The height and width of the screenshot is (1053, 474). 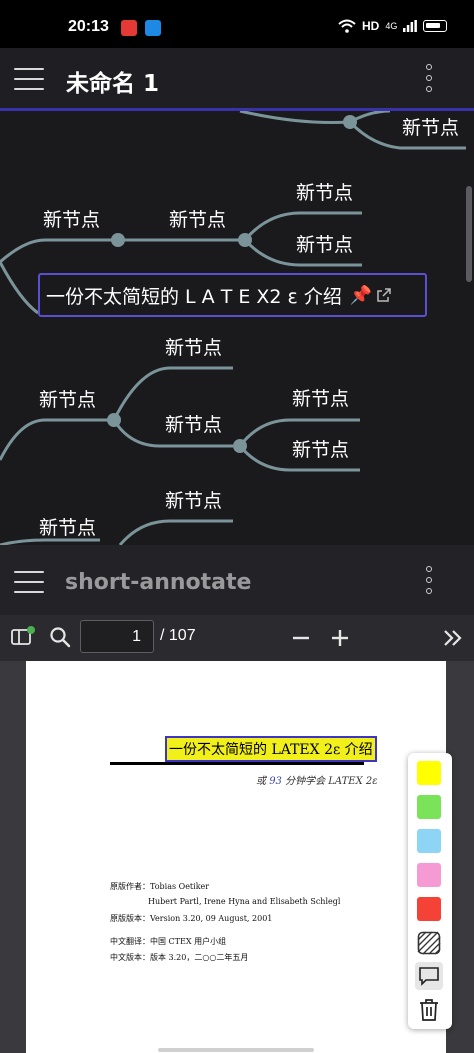 I want to click on signal-label: 4G, so click(x=391, y=26).